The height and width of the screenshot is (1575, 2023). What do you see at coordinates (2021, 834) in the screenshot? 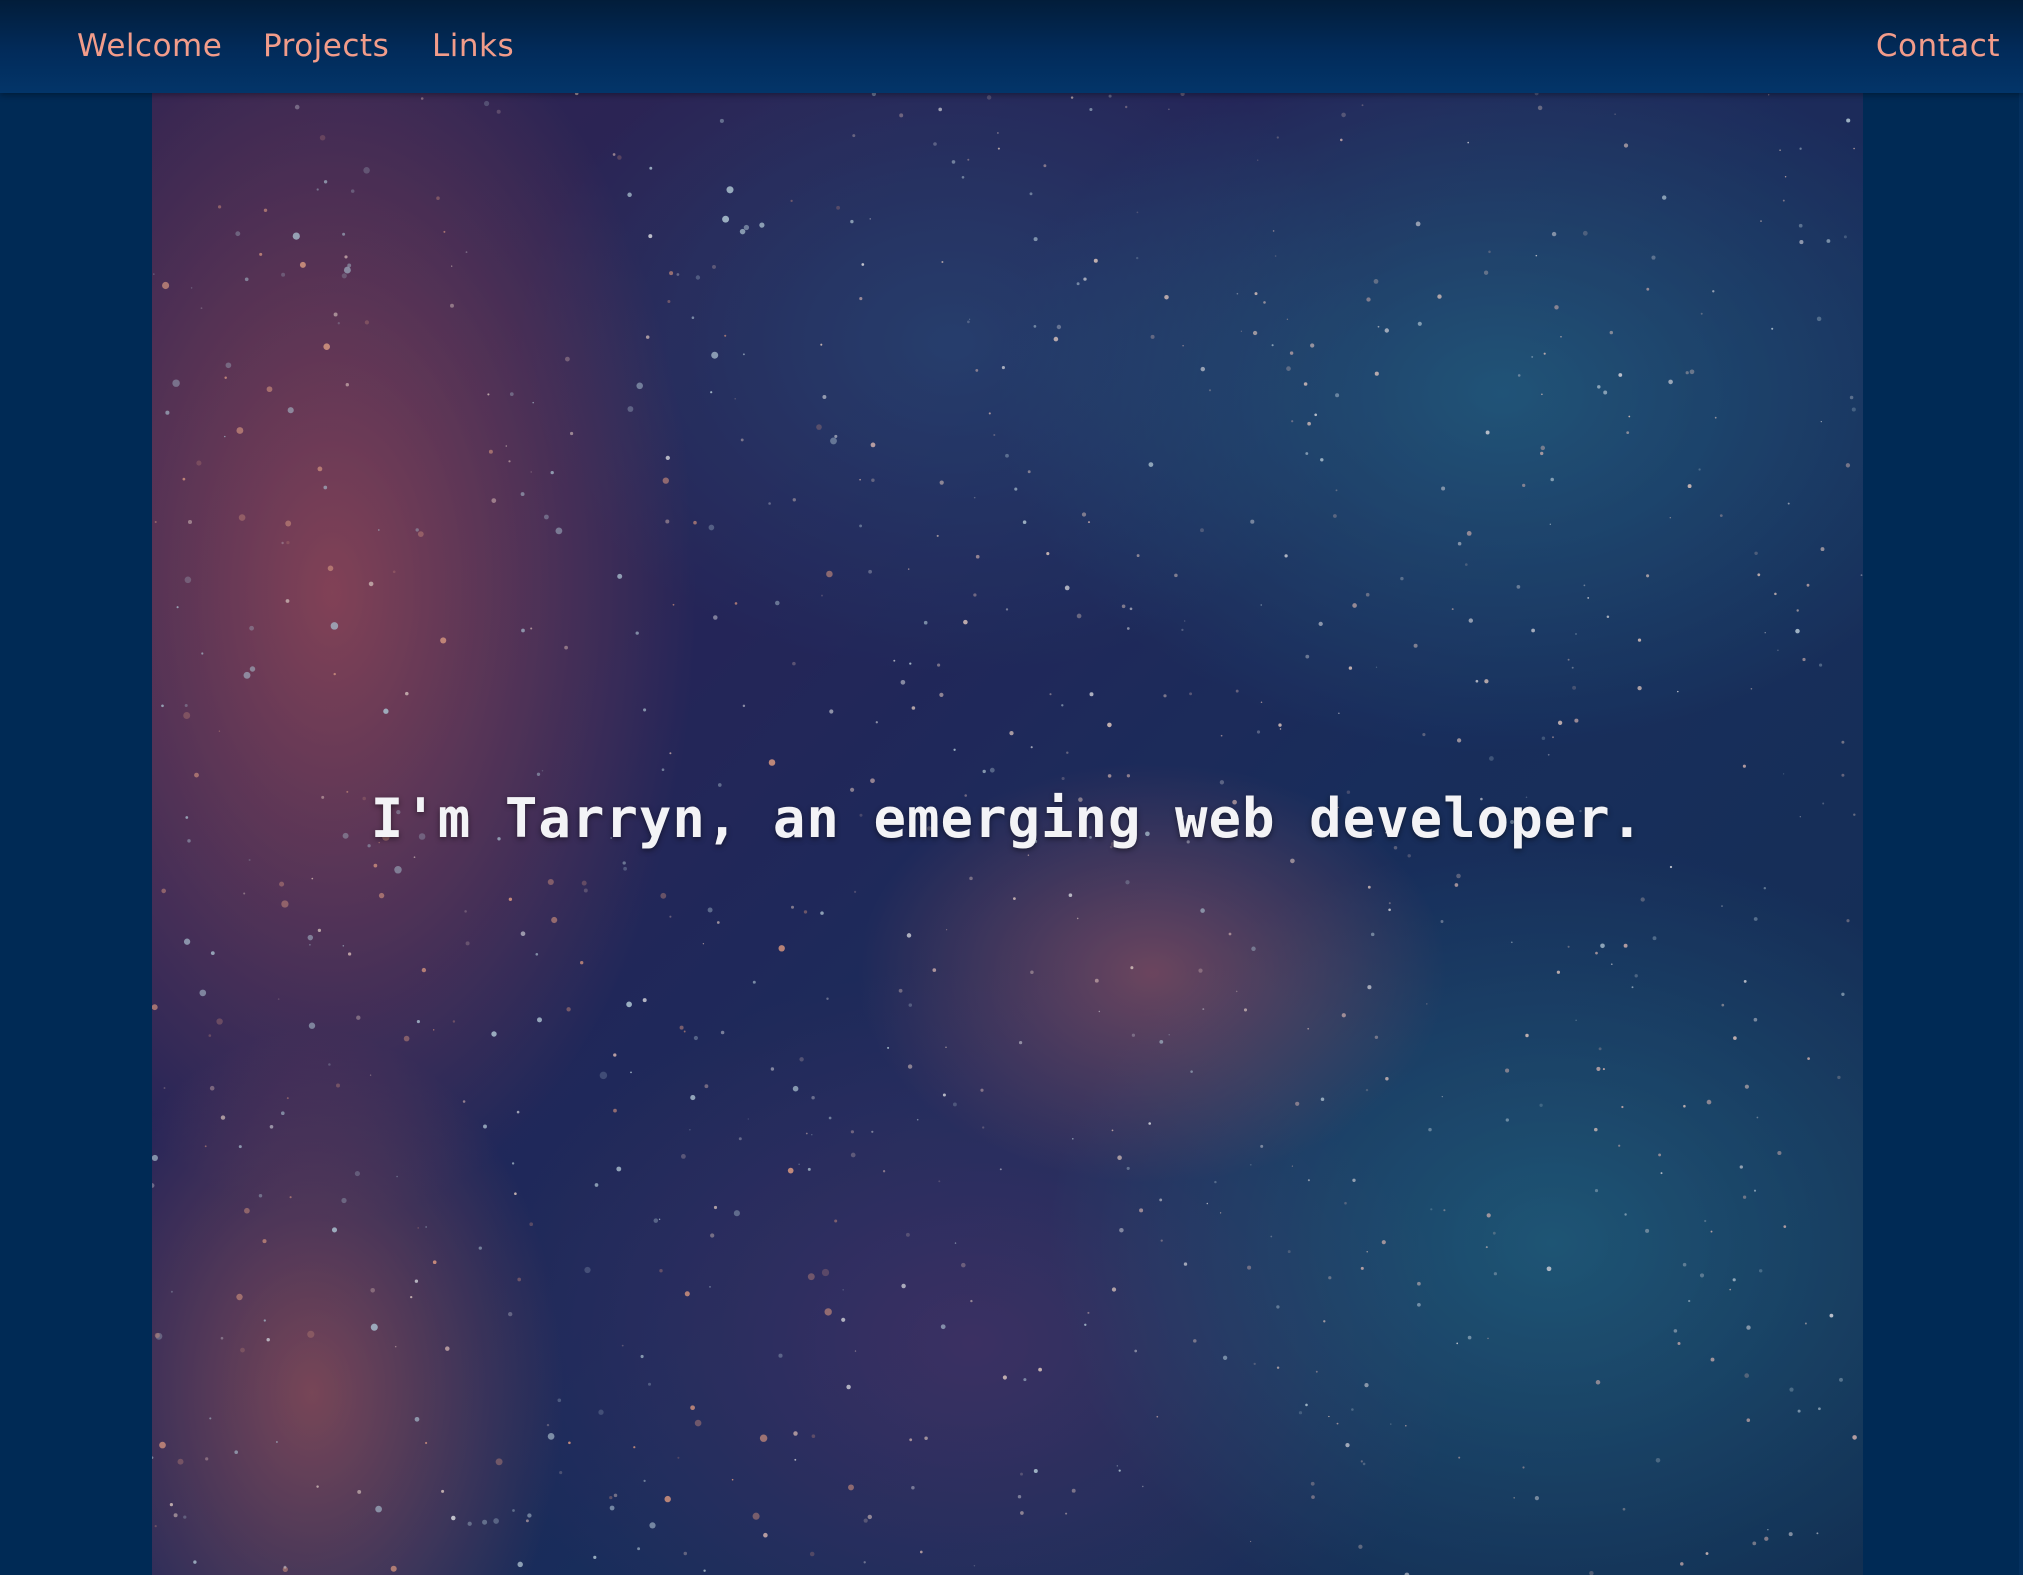
I see `page-scrollbar` at bounding box center [2021, 834].